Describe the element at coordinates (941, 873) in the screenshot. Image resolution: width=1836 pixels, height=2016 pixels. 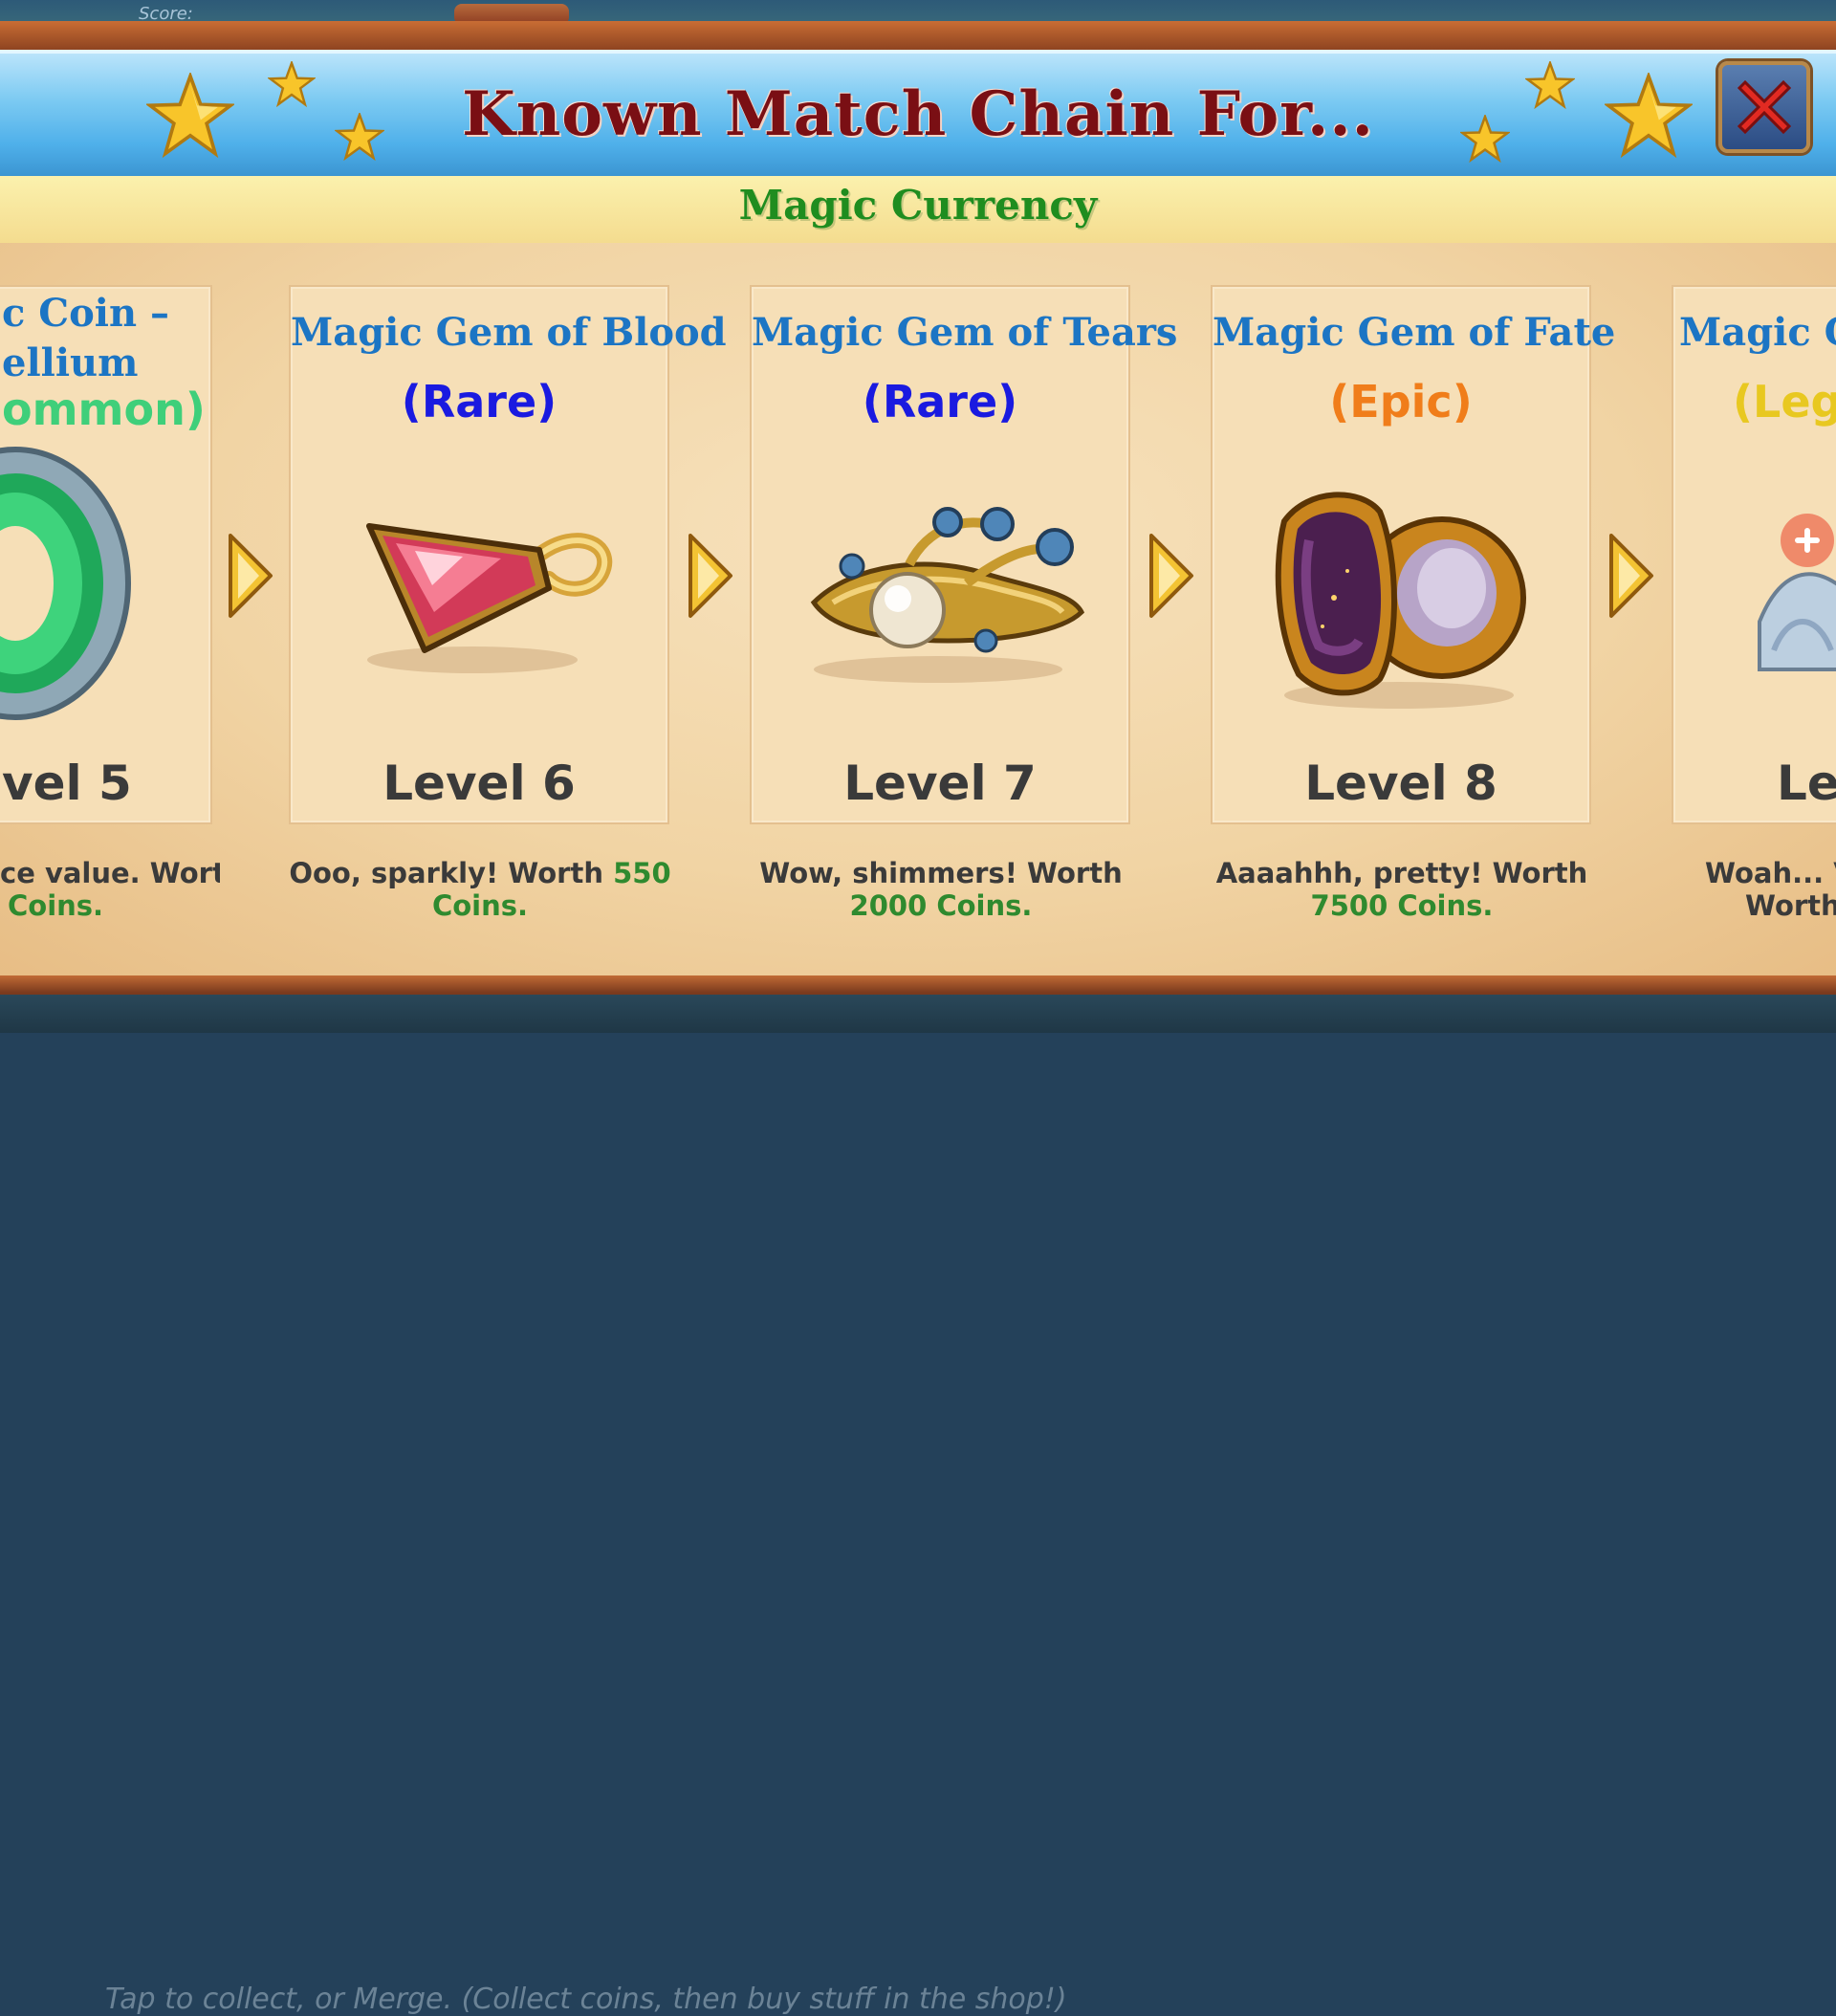
I see `description-text: Wow, shimmers! Worth` at that location.